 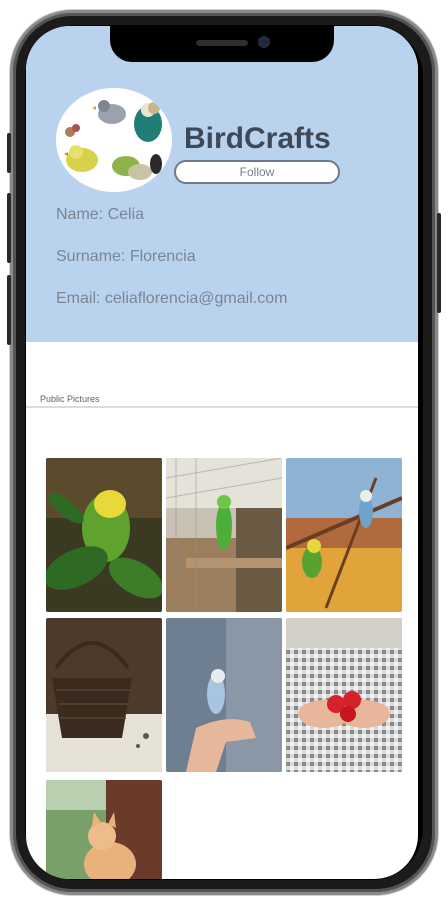 I want to click on birds-collage-icon, so click(x=114, y=140).